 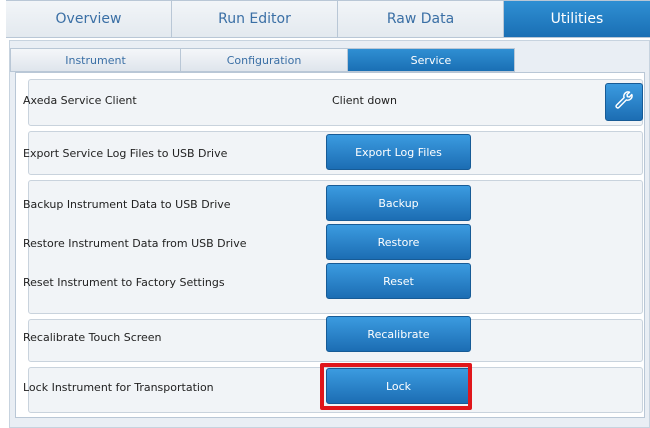 I want to click on recalibrate-label: Recalibrate Touch Screen, so click(x=92, y=337).